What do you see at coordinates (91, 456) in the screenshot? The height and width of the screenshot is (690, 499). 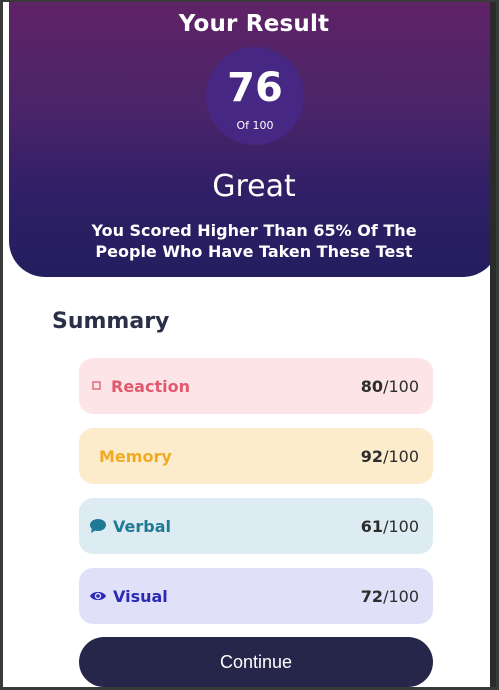 I see `memory-icon` at bounding box center [91, 456].